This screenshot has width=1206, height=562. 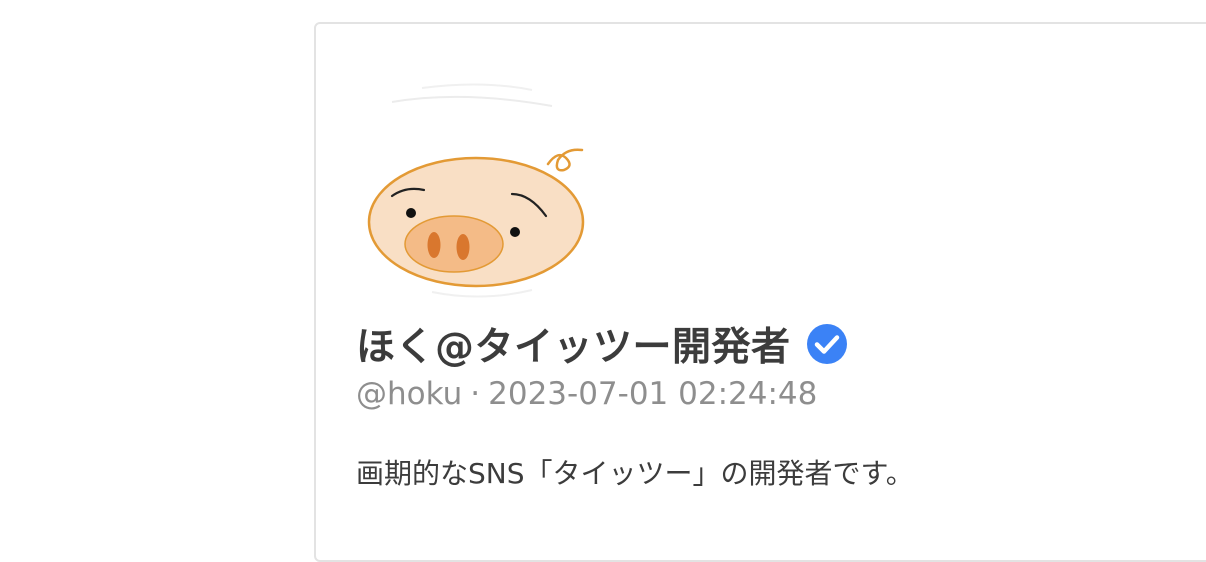 I want to click on user-handle: @hoku, so click(x=409, y=394).